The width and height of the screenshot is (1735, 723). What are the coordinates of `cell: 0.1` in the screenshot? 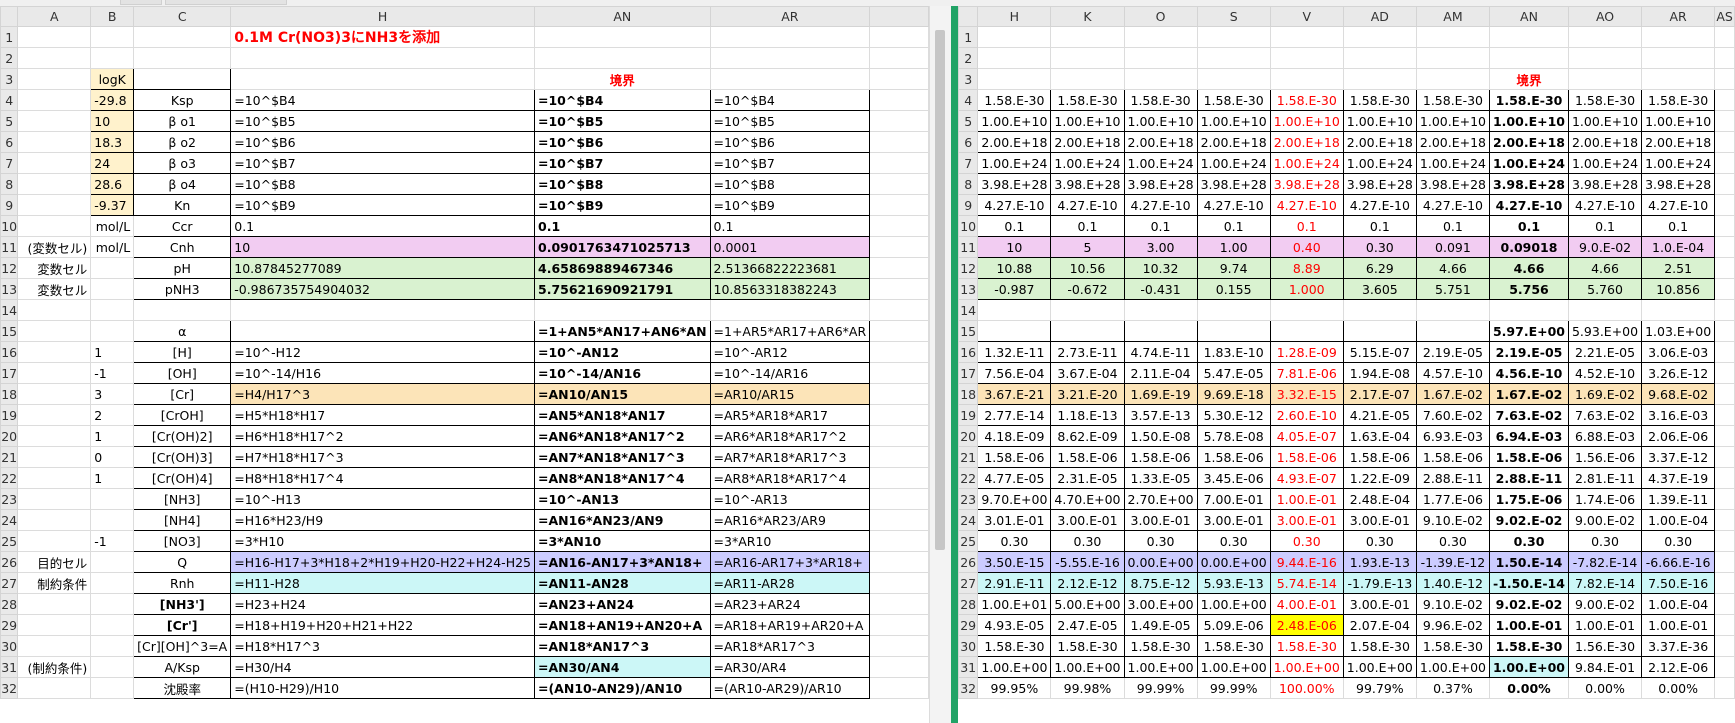 It's located at (1528, 226).